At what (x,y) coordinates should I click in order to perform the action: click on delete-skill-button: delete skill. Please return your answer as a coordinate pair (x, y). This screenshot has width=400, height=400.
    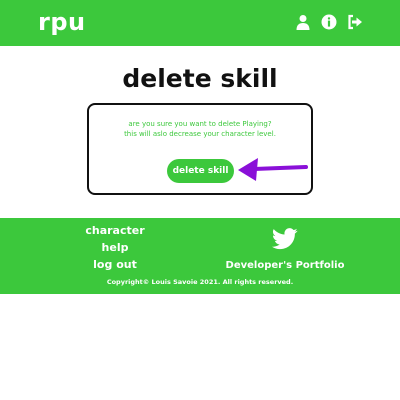
    Looking at the image, I should click on (200, 171).